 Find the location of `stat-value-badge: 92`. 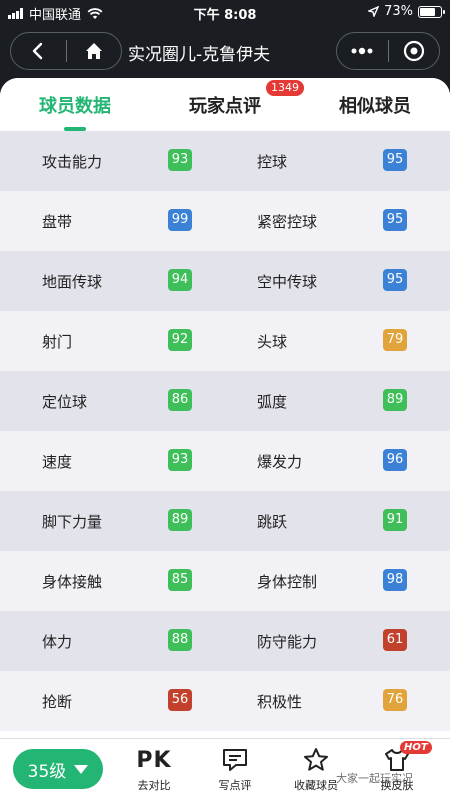

stat-value-badge: 92 is located at coordinates (180, 340).